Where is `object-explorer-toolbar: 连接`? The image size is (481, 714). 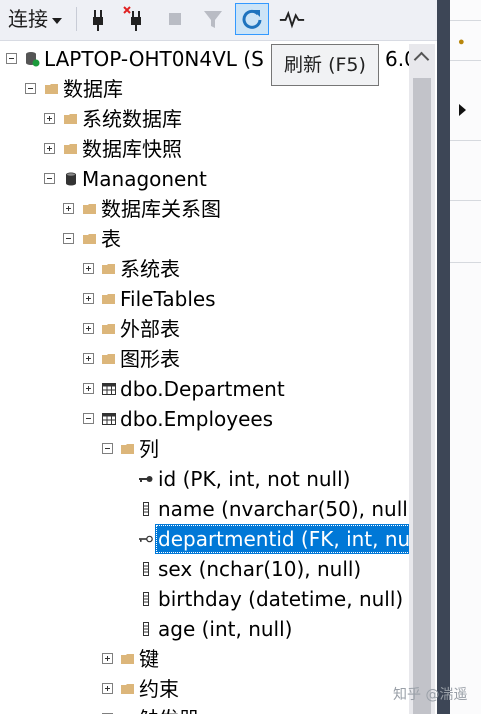
object-explorer-toolbar: 连接 is located at coordinates (218, 20).